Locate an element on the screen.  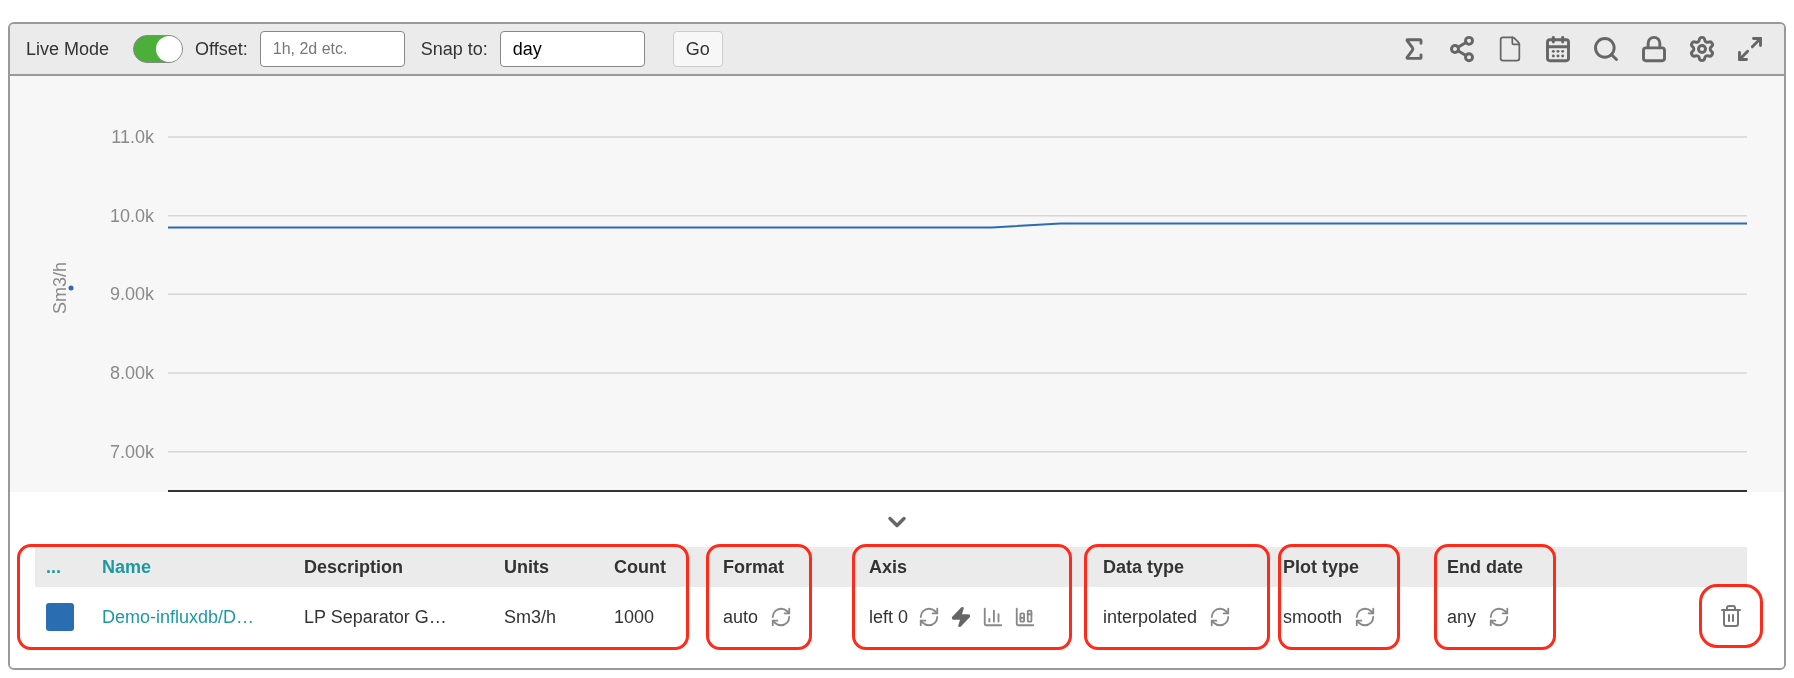
column-header: Description is located at coordinates (354, 567).